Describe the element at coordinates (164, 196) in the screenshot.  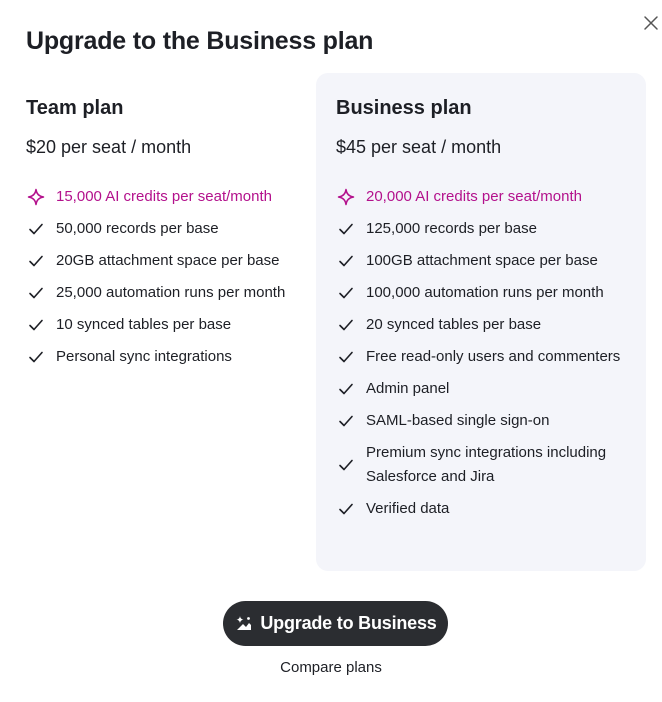
I see `feature-text: 15,000 AI credits per seat/month` at that location.